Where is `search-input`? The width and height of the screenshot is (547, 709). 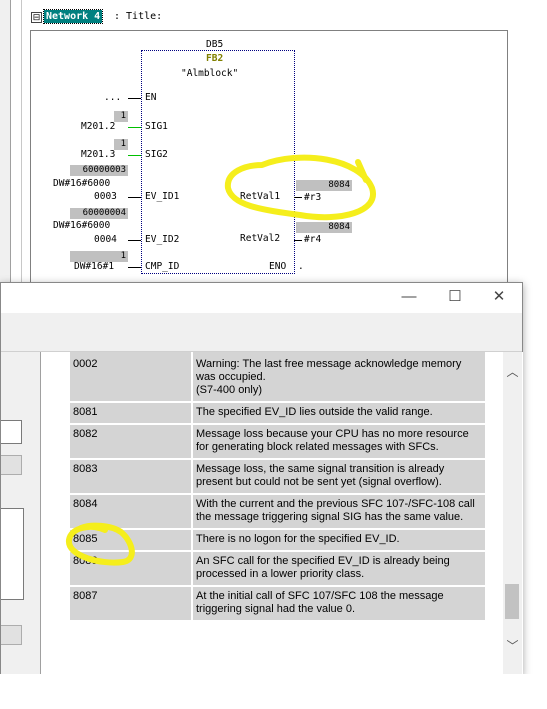
search-input is located at coordinates (11, 432).